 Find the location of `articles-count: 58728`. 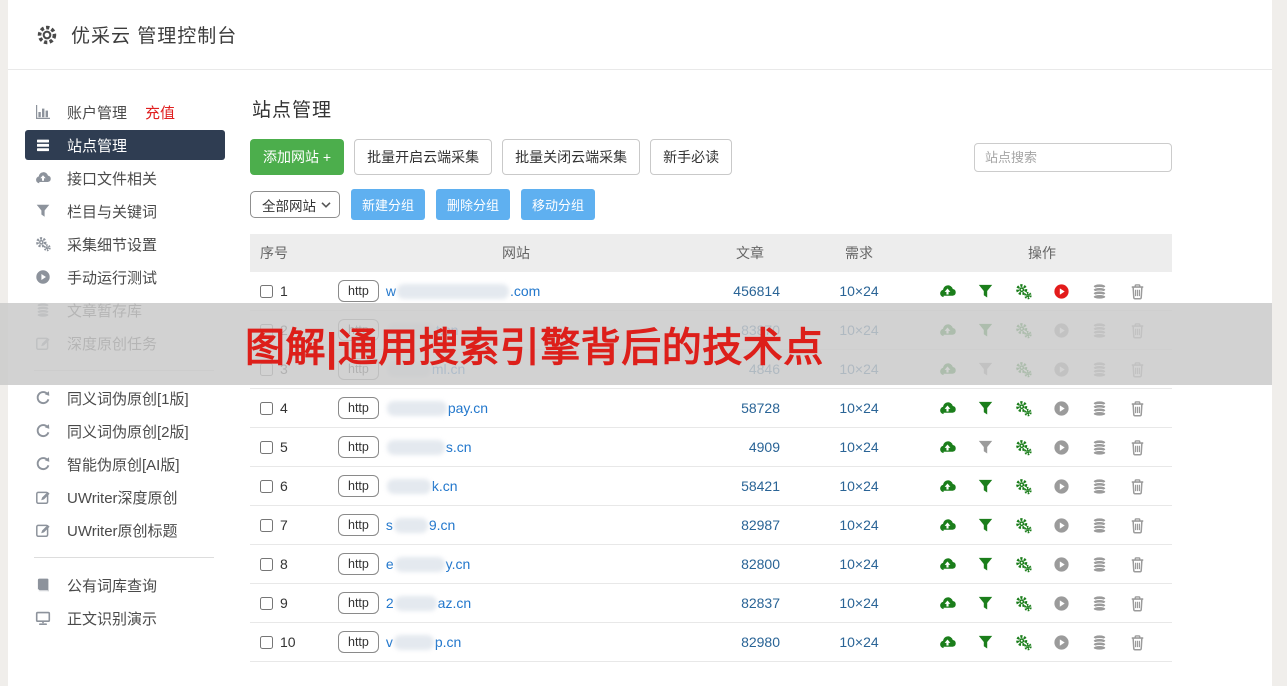

articles-count: 58728 is located at coordinates (760, 408).